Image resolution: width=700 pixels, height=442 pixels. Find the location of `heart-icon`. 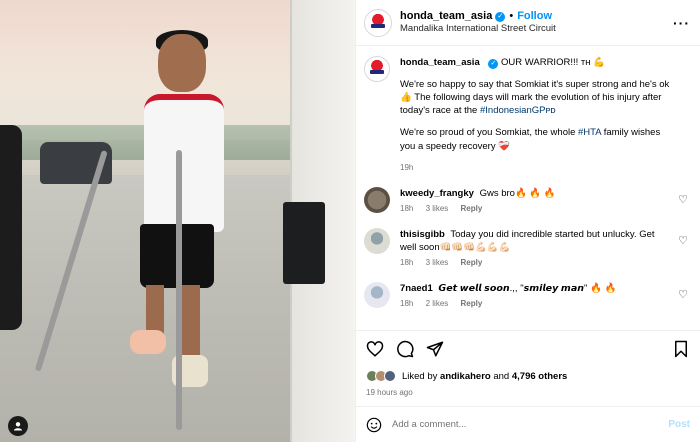

heart-icon is located at coordinates (375, 349).